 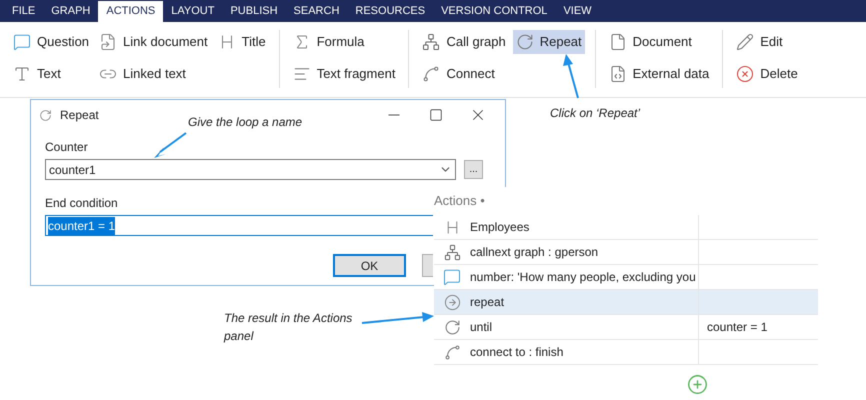 I want to click on ribbon-button: Link document, so click(x=153, y=42).